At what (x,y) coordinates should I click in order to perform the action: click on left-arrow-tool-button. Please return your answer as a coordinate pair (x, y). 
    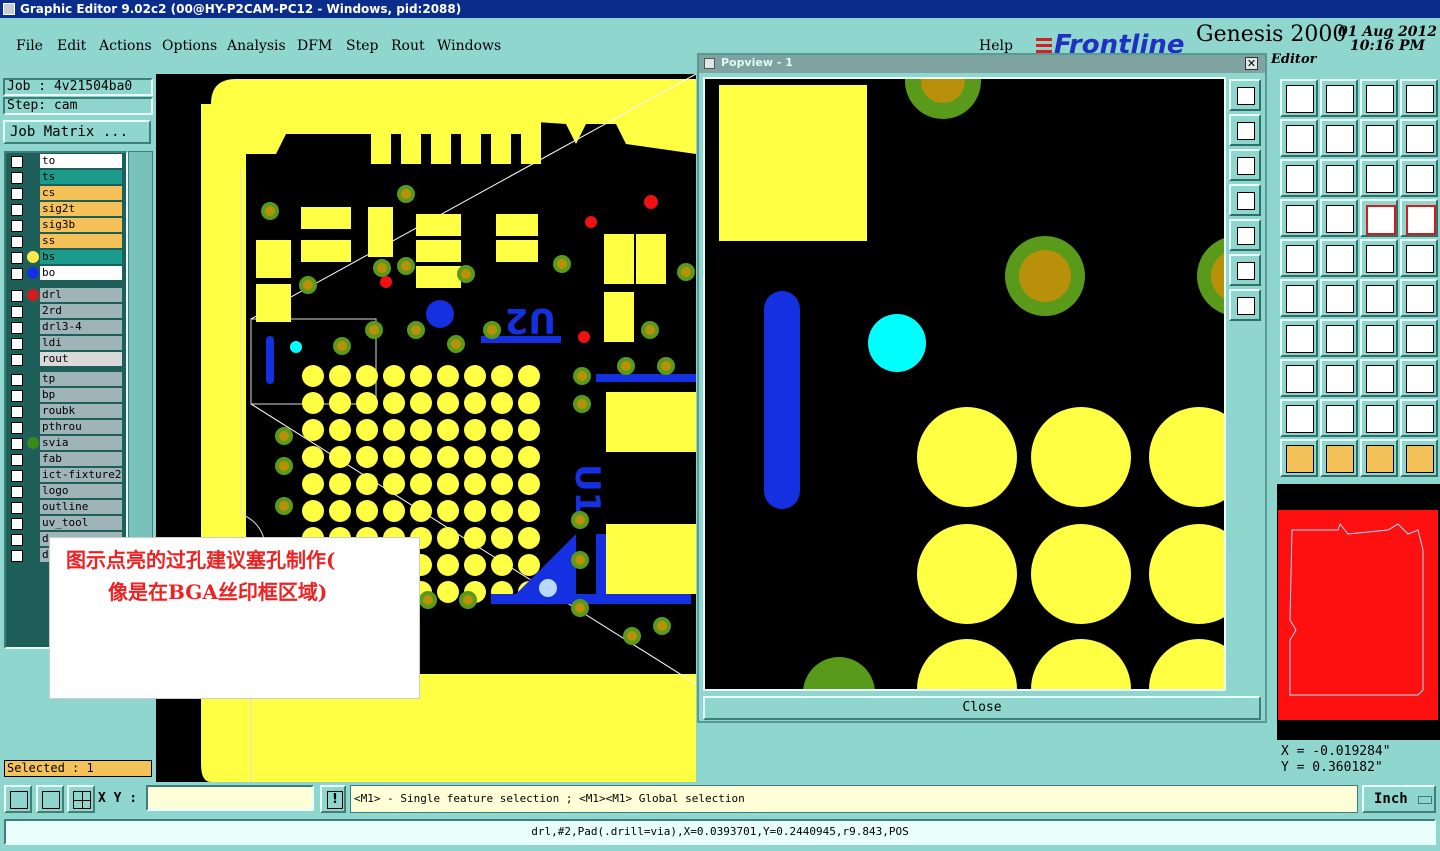
    Looking at the image, I should click on (1299, 138).